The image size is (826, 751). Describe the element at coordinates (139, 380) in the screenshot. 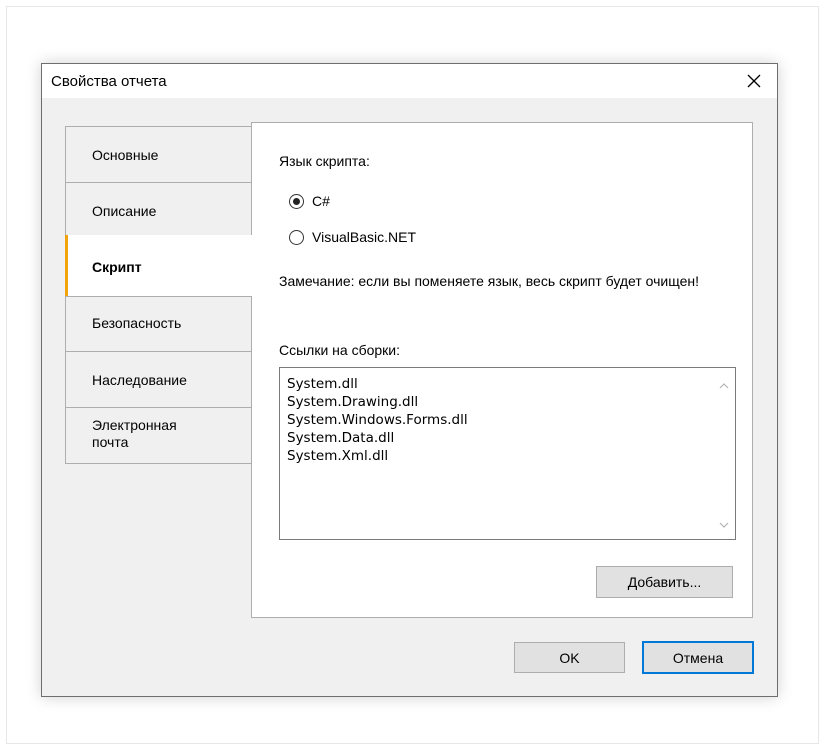

I see `tab-label: Наследование` at that location.